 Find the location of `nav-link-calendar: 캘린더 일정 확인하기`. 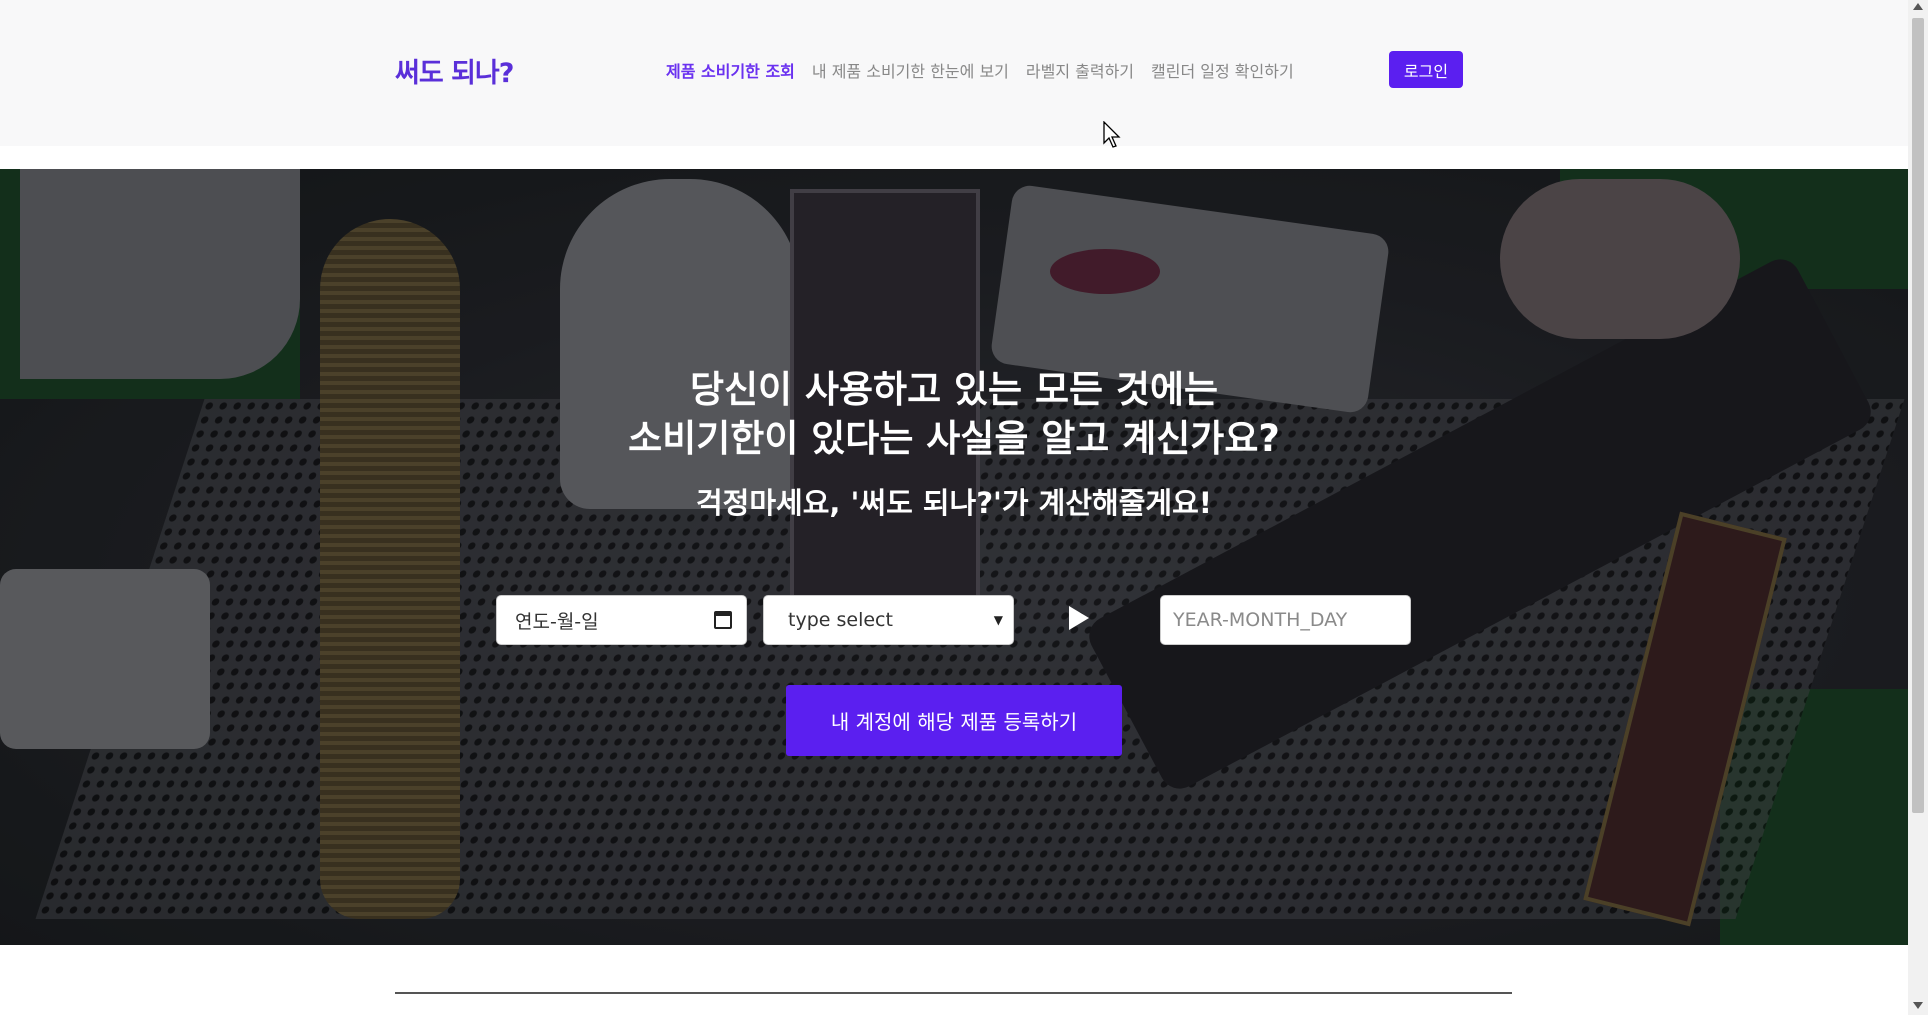

nav-link-calendar: 캘린더 일정 확인하기 is located at coordinates (1222, 70).